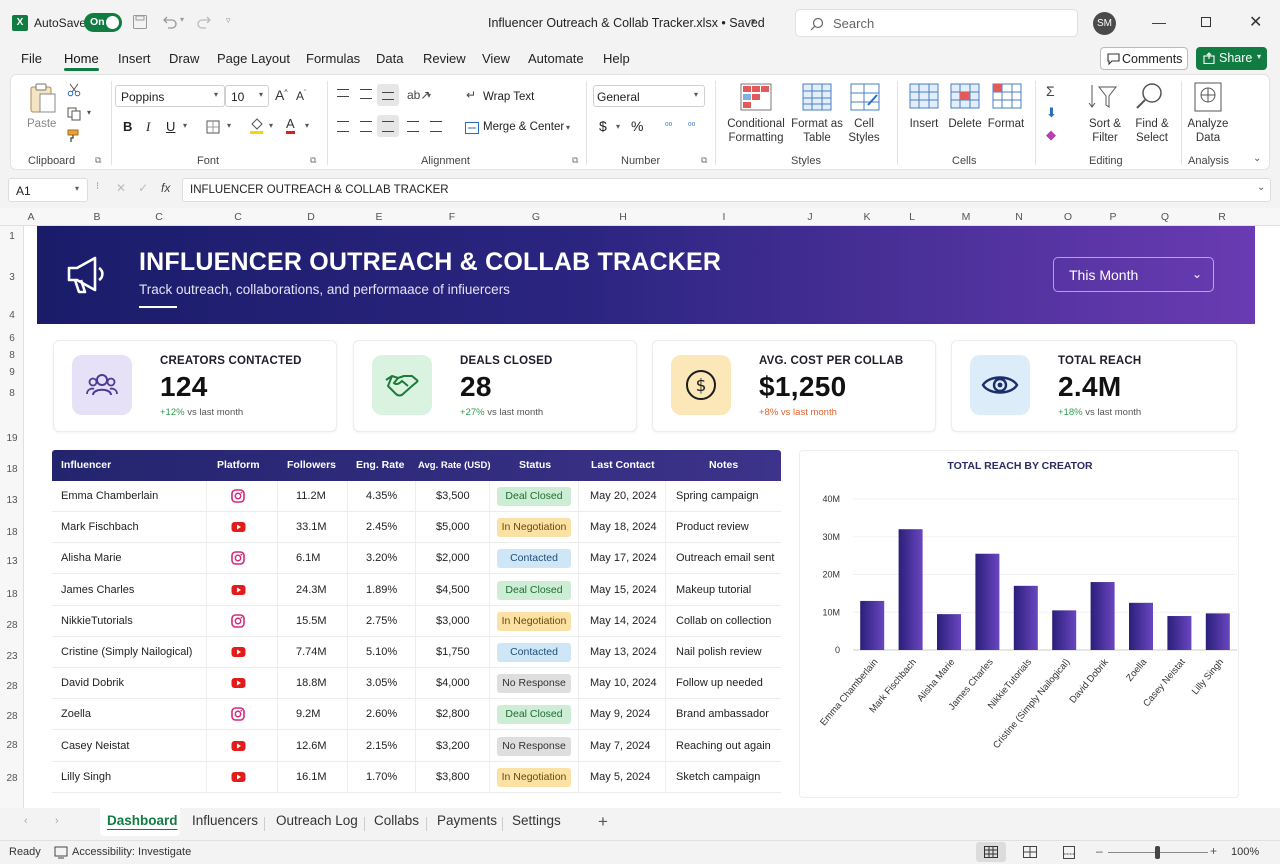  I want to click on cell-avg-rate: $2,000, so click(453, 558).